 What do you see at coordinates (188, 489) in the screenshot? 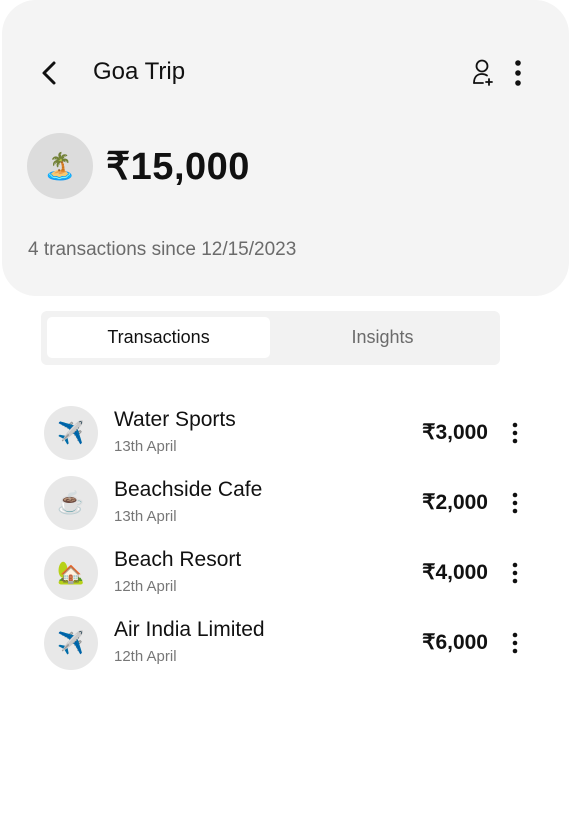
I see `transaction-name: Beachside Cafe` at bounding box center [188, 489].